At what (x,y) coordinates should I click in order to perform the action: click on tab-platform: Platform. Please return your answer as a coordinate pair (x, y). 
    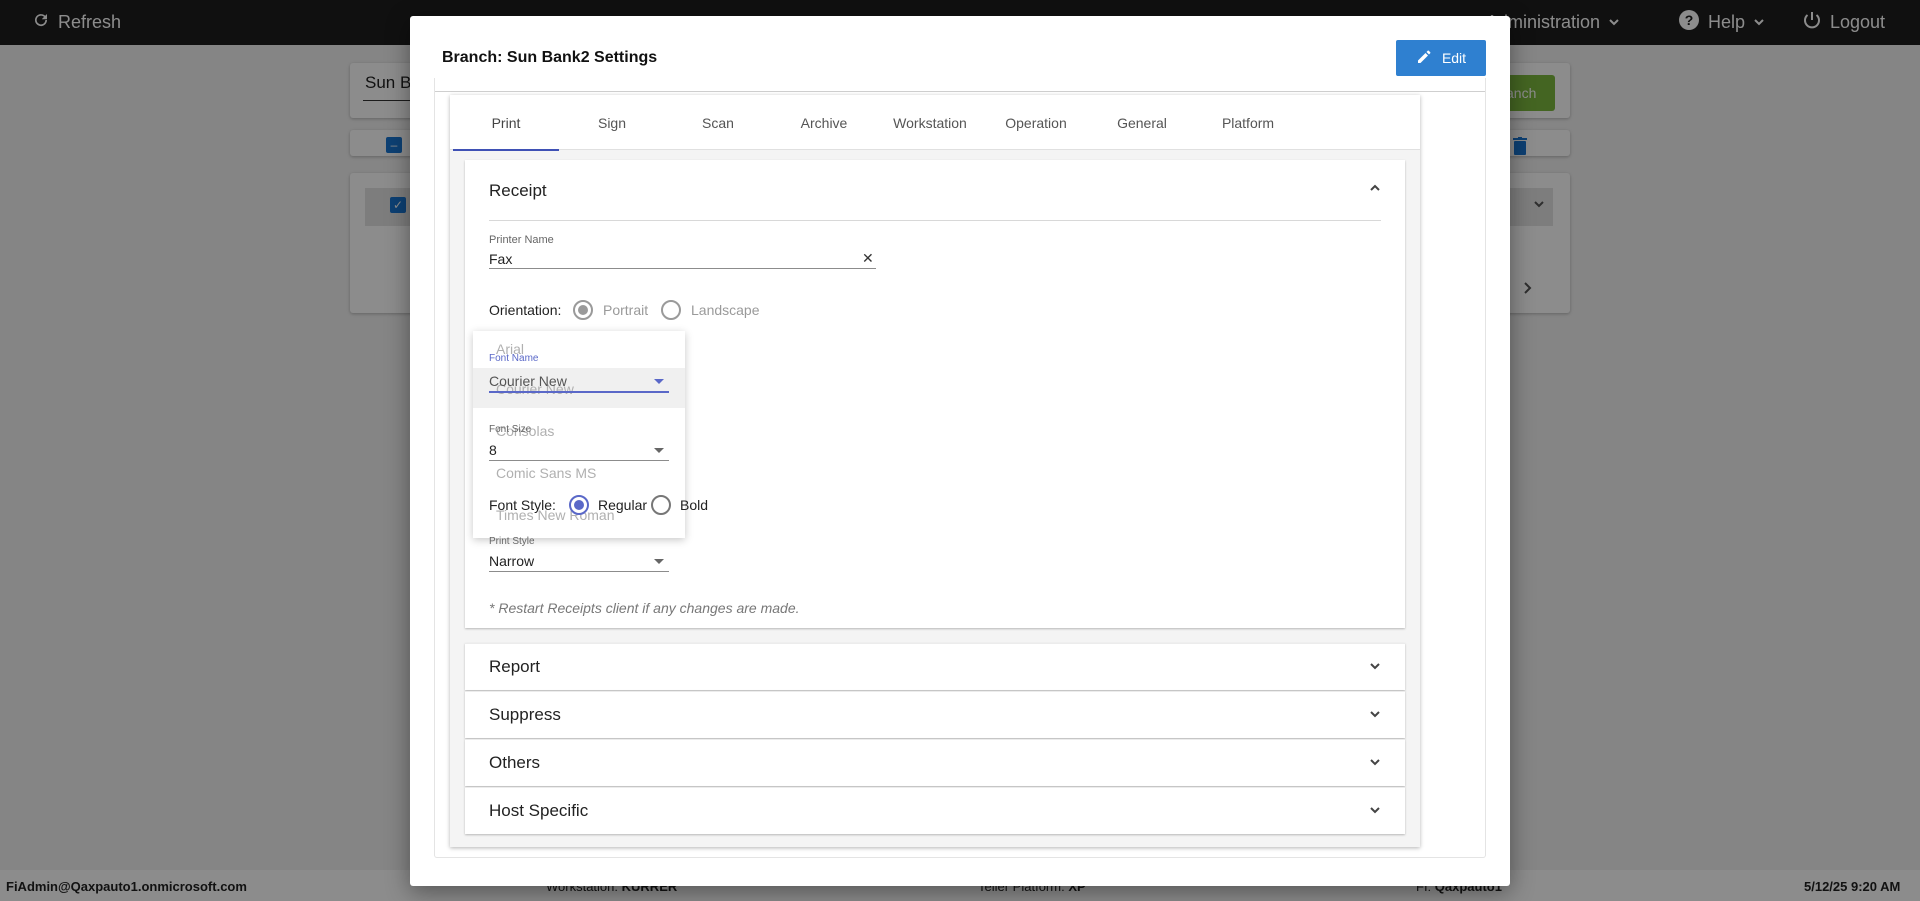
    Looking at the image, I should click on (1248, 122).